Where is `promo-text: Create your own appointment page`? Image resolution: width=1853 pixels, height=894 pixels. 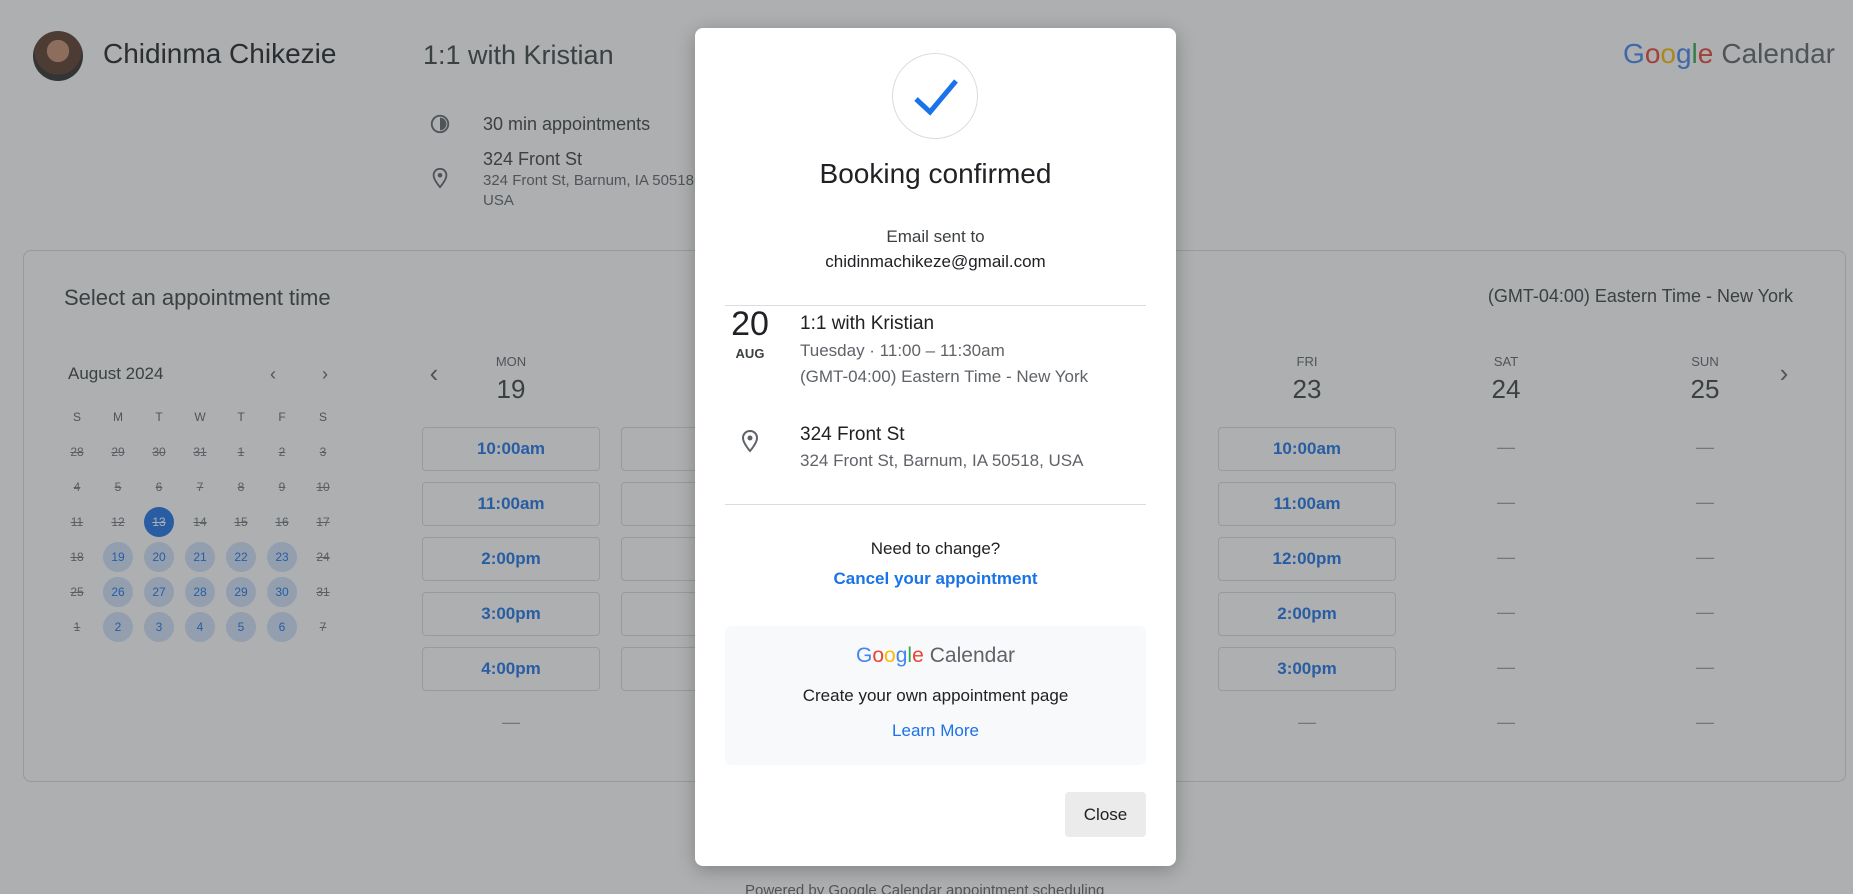
promo-text: Create your own appointment page is located at coordinates (935, 695).